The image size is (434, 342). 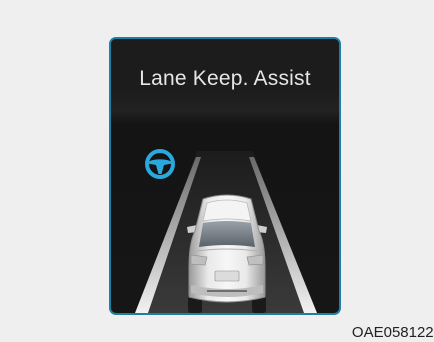 I want to click on vehicle-rear-view-icon, so click(x=227, y=253).